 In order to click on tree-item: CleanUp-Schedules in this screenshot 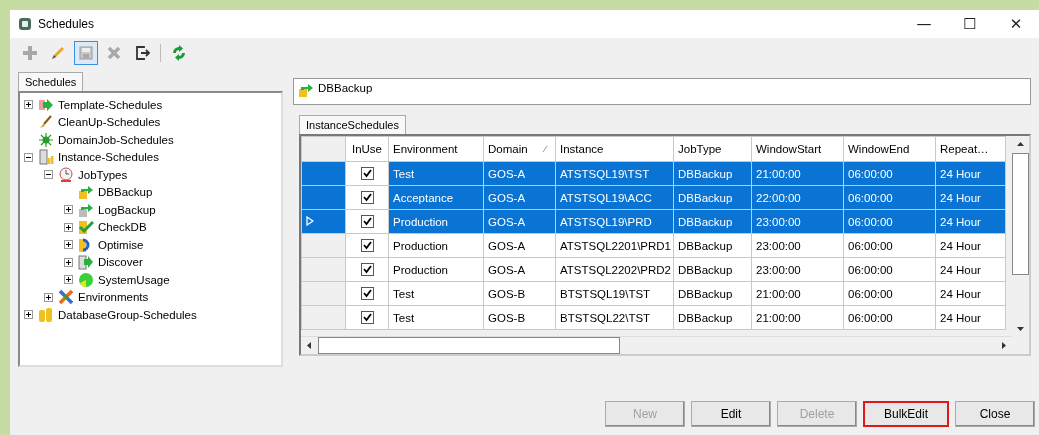, I will do `click(109, 122)`.